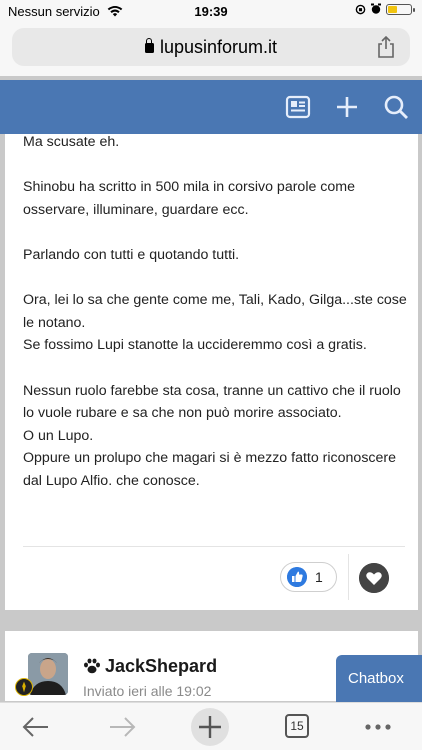  Describe the element at coordinates (218, 47) in the screenshot. I see `url-text: lupusinforum.it` at that location.